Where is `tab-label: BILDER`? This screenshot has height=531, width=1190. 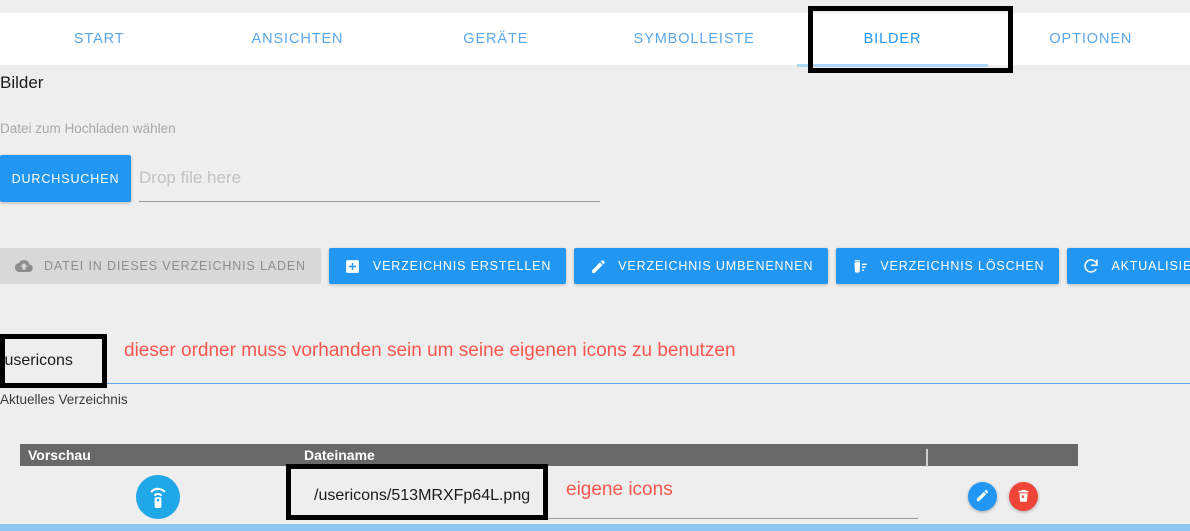
tab-label: BILDER is located at coordinates (892, 39).